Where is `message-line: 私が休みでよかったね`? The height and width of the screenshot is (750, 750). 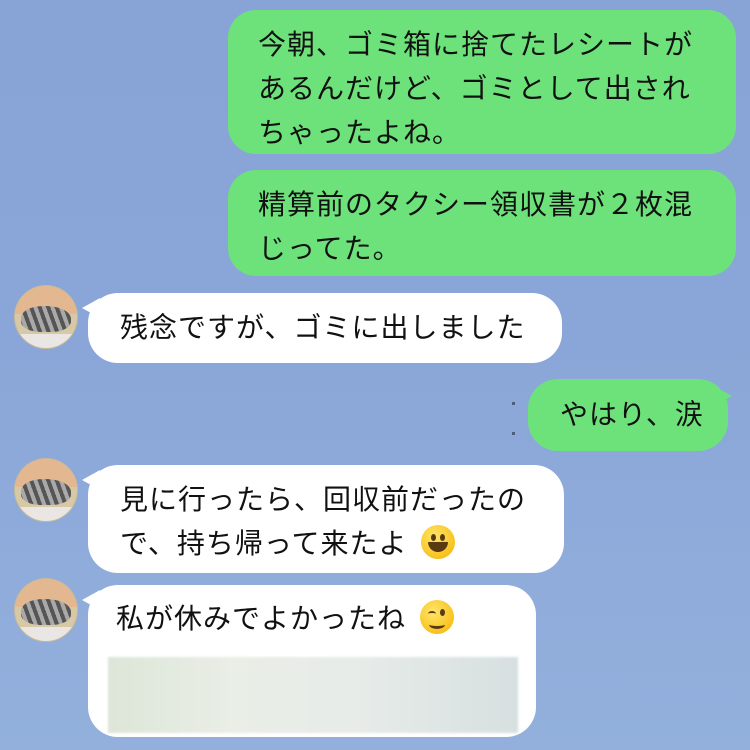
message-line: 私が休みでよかったね is located at coordinates (261, 618).